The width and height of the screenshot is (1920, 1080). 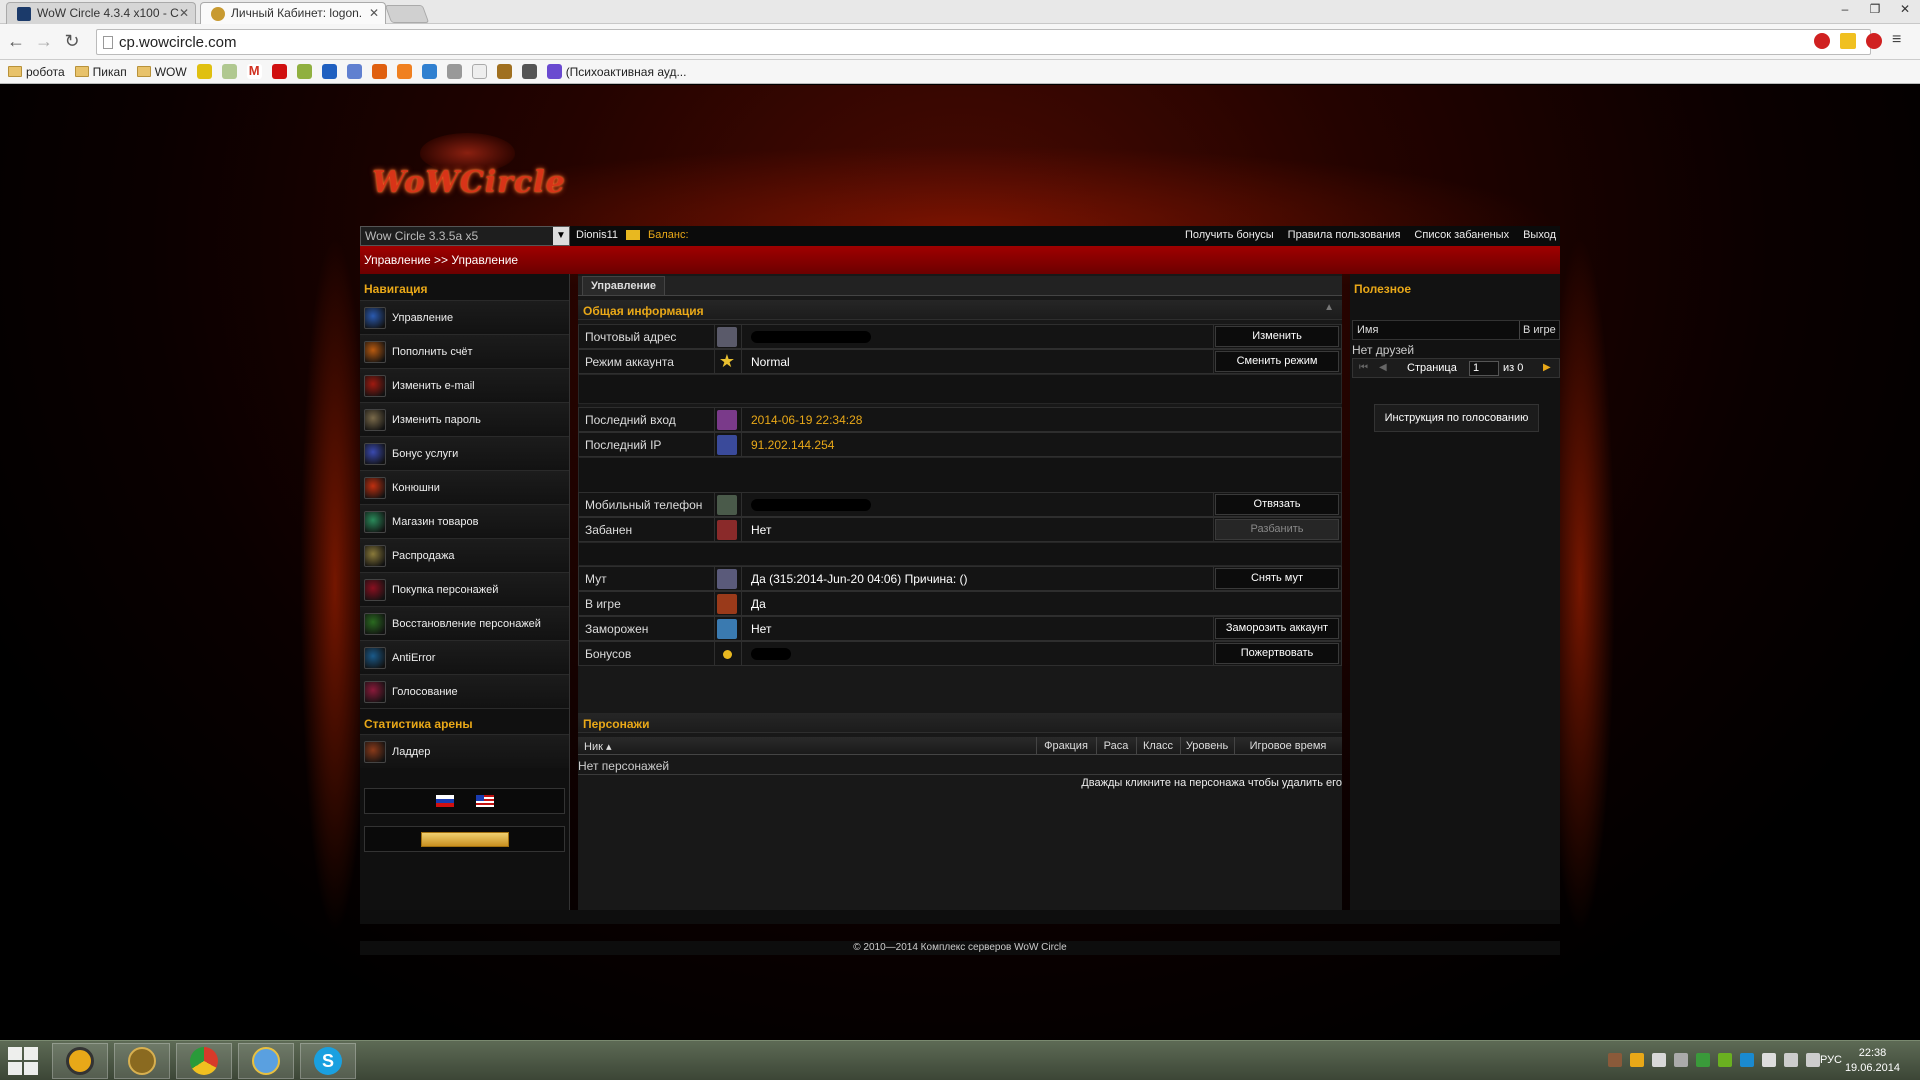 I want to click on restore-icon: ❐, so click(x=1875, y=10).